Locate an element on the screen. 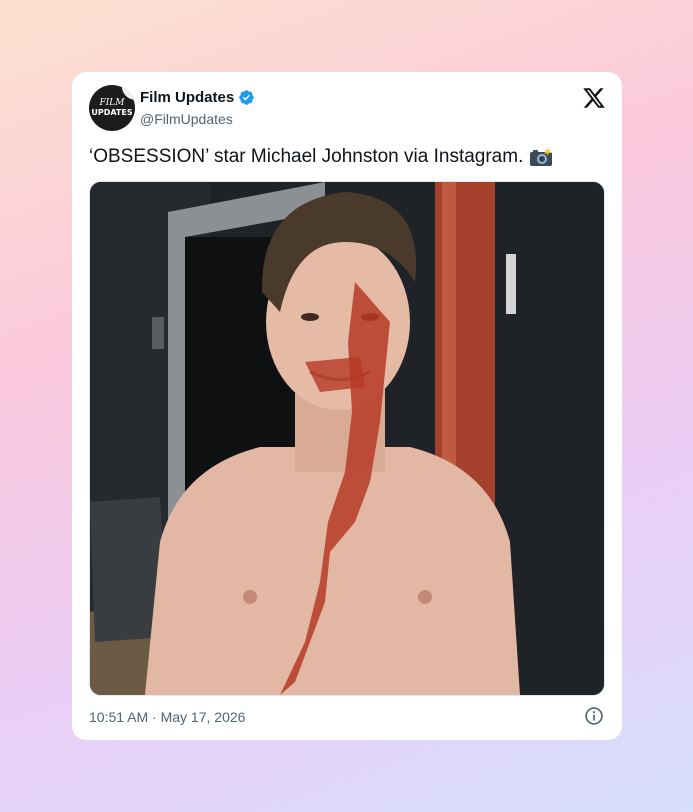 The height and width of the screenshot is (812, 693). author-handle: @FilmUpdates is located at coordinates (186, 119).